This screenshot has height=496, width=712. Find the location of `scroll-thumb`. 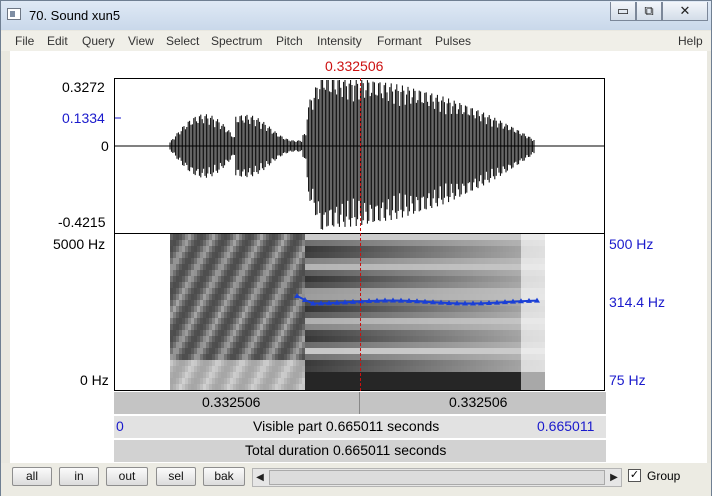

scroll-thumb is located at coordinates (437, 477).